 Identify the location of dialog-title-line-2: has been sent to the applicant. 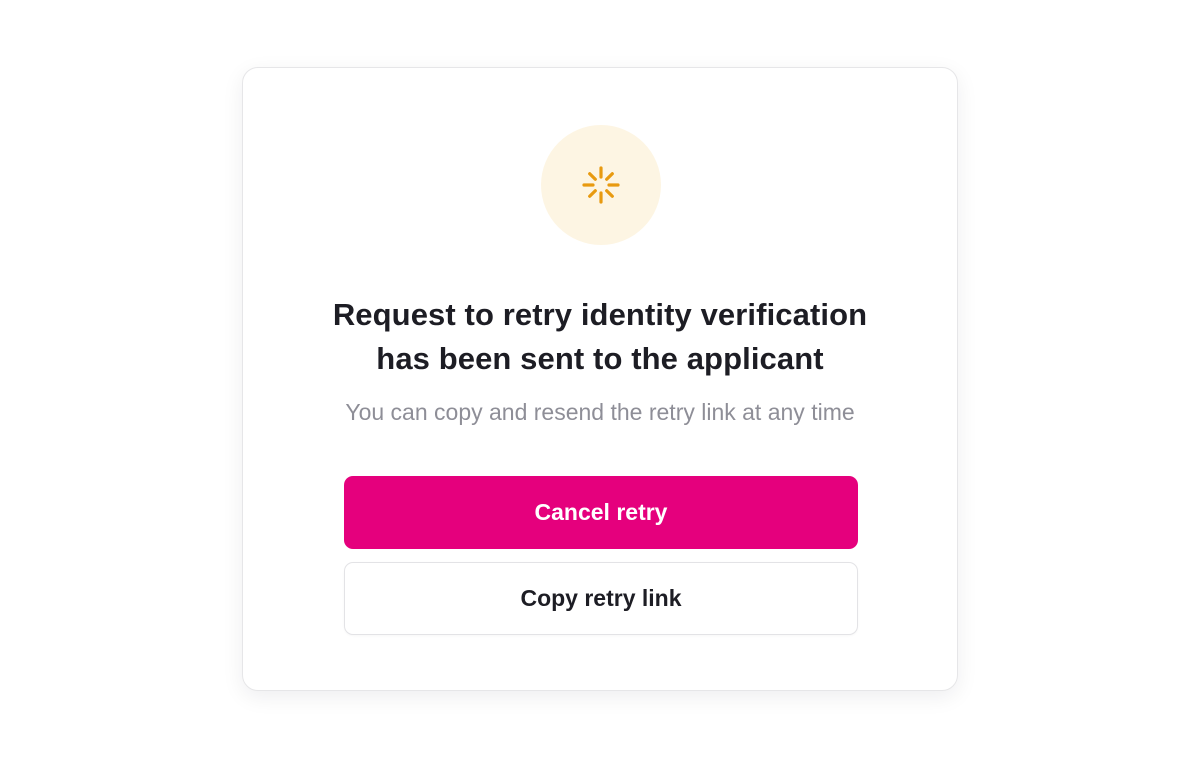
(600, 358).